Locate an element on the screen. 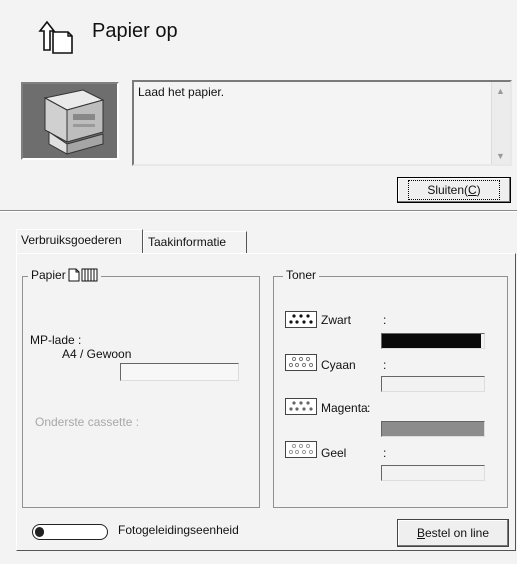  toner-magenta-icon is located at coordinates (301, 406).